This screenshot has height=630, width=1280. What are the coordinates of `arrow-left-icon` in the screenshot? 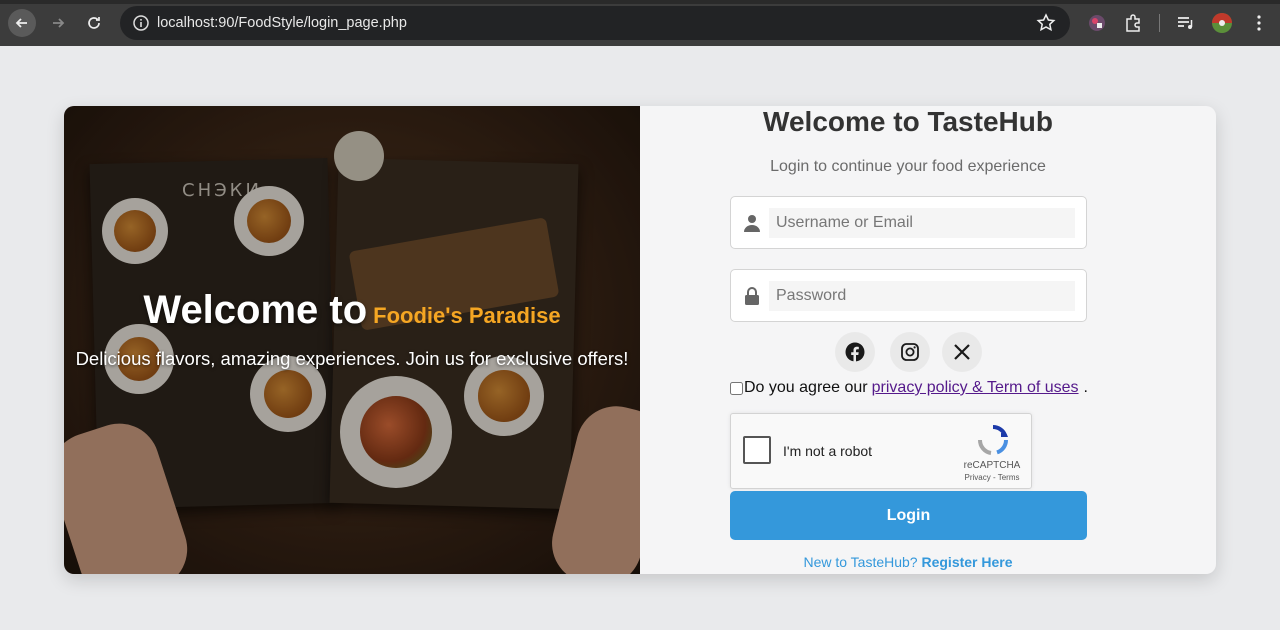 It's located at (21, 23).